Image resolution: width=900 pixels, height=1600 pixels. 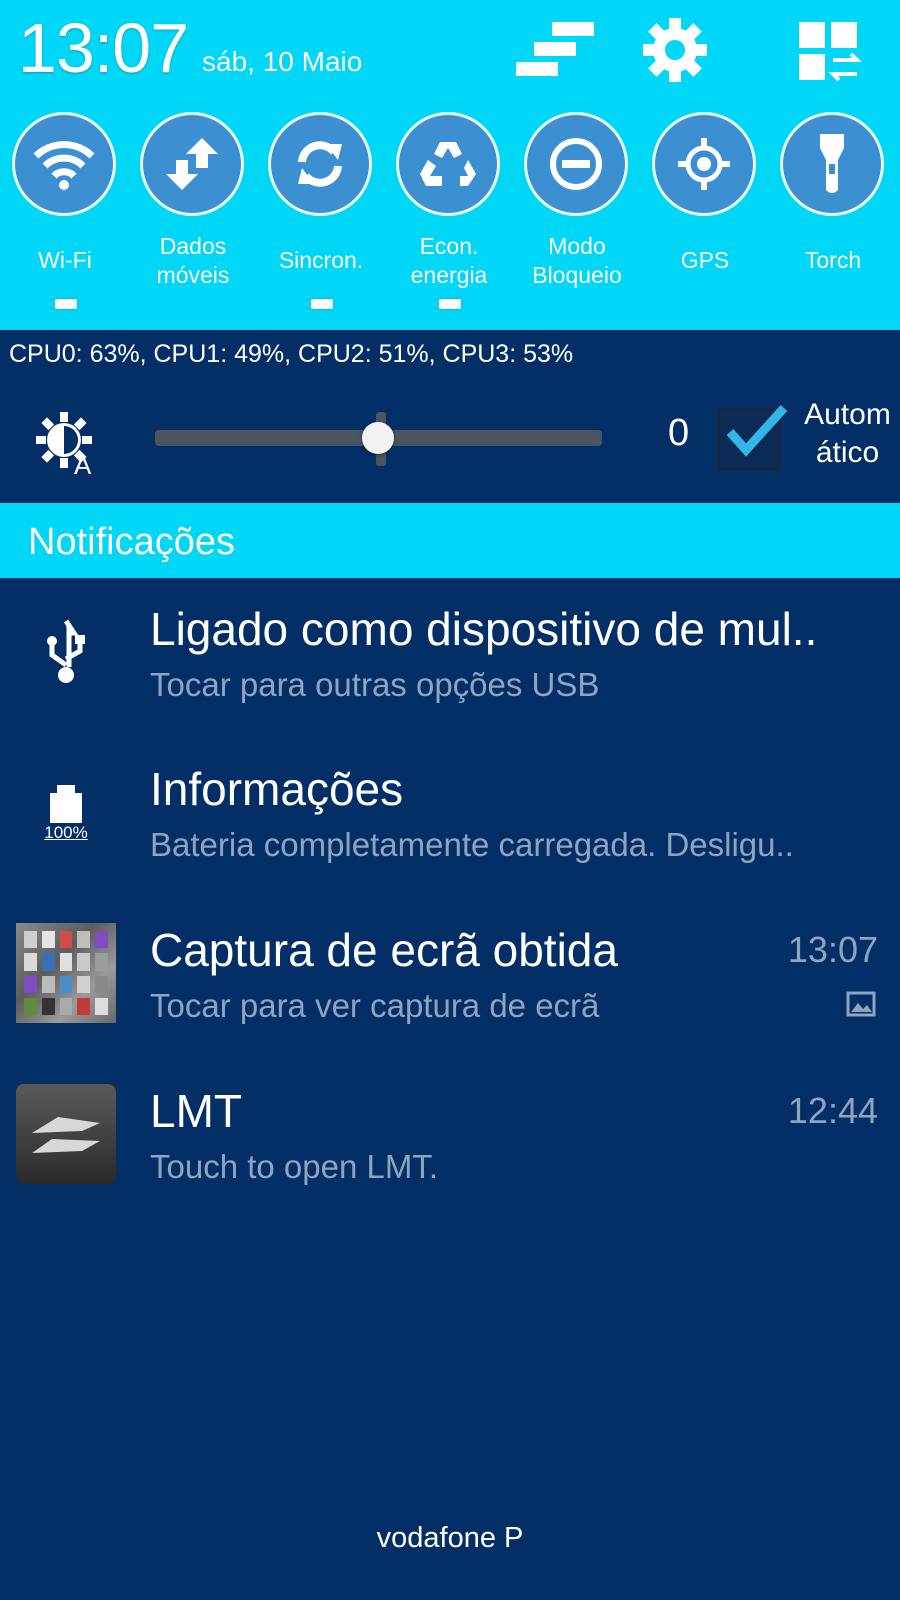 What do you see at coordinates (450, 540) in the screenshot?
I see `notifications-header: Notificações` at bounding box center [450, 540].